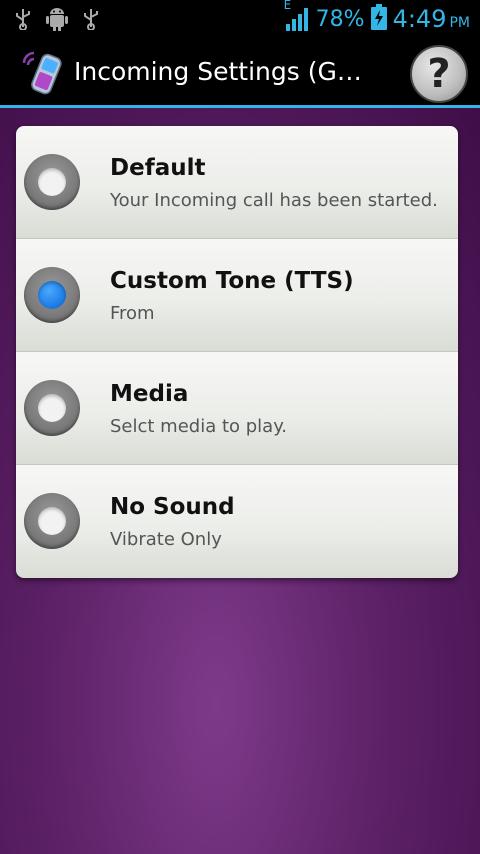 The image size is (480, 854). I want to click on option-media: Media Selct media to play., so click(237, 408).